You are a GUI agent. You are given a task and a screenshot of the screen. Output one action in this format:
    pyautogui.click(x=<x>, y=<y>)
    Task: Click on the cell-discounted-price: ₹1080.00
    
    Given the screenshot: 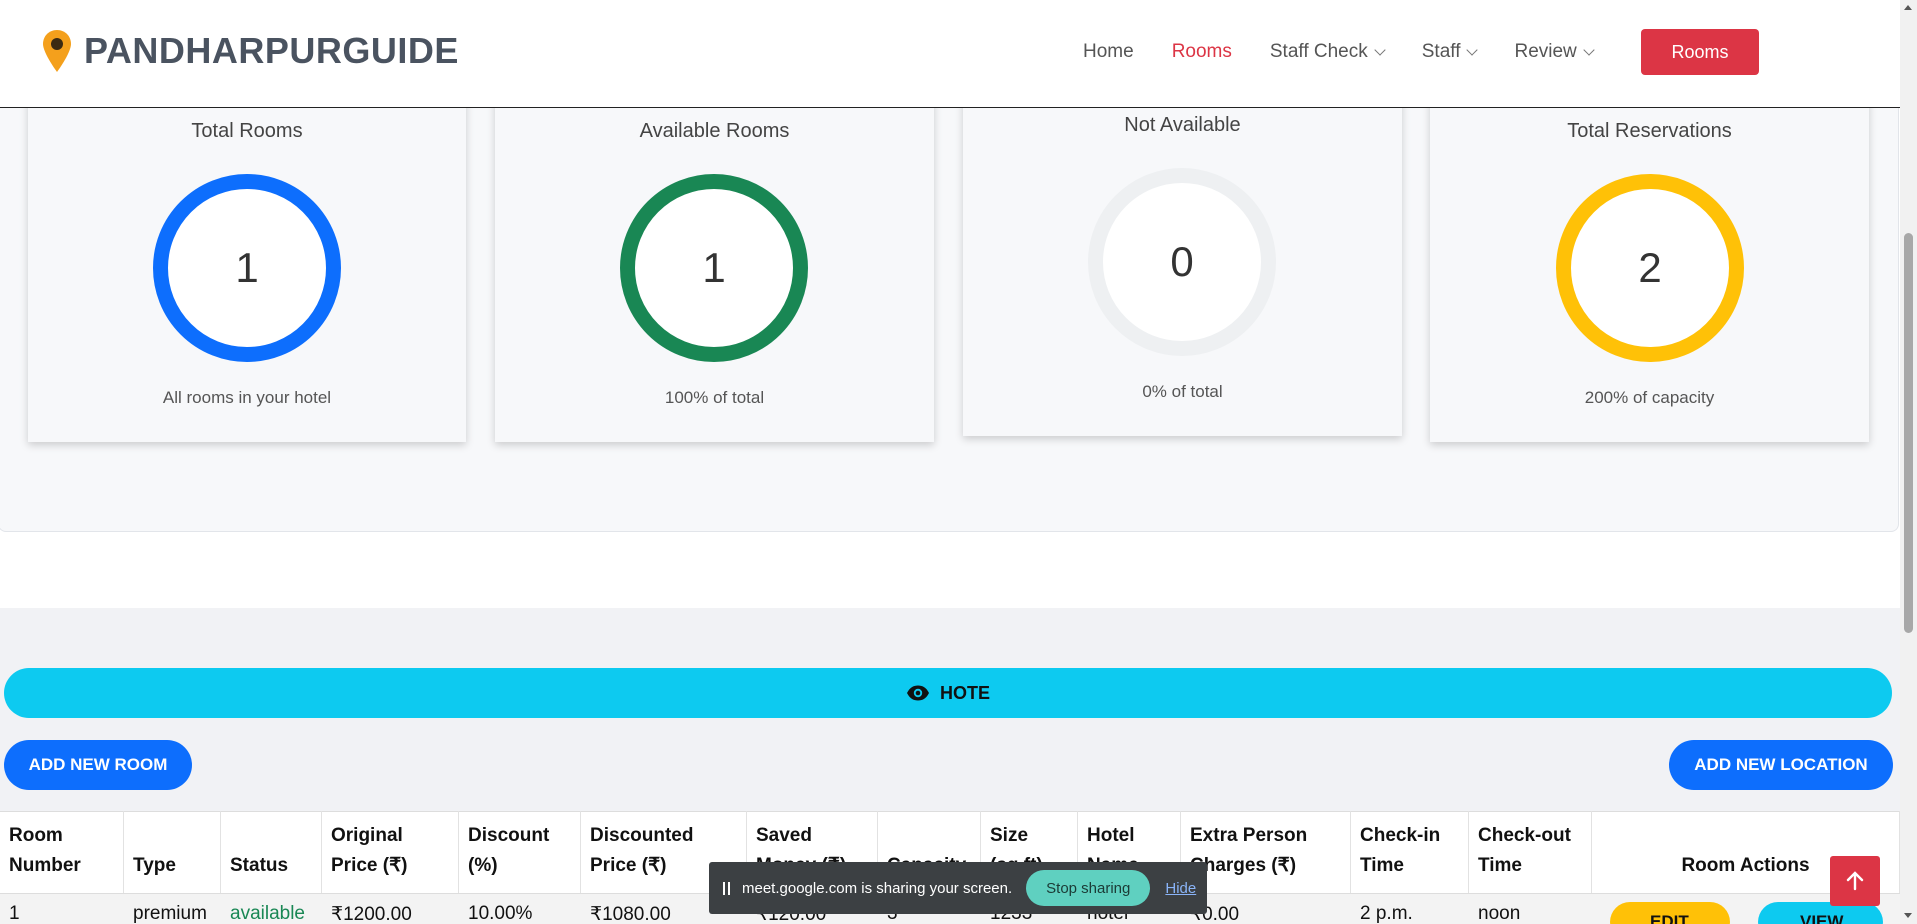 What is the action you would take?
    pyautogui.click(x=630, y=914)
    